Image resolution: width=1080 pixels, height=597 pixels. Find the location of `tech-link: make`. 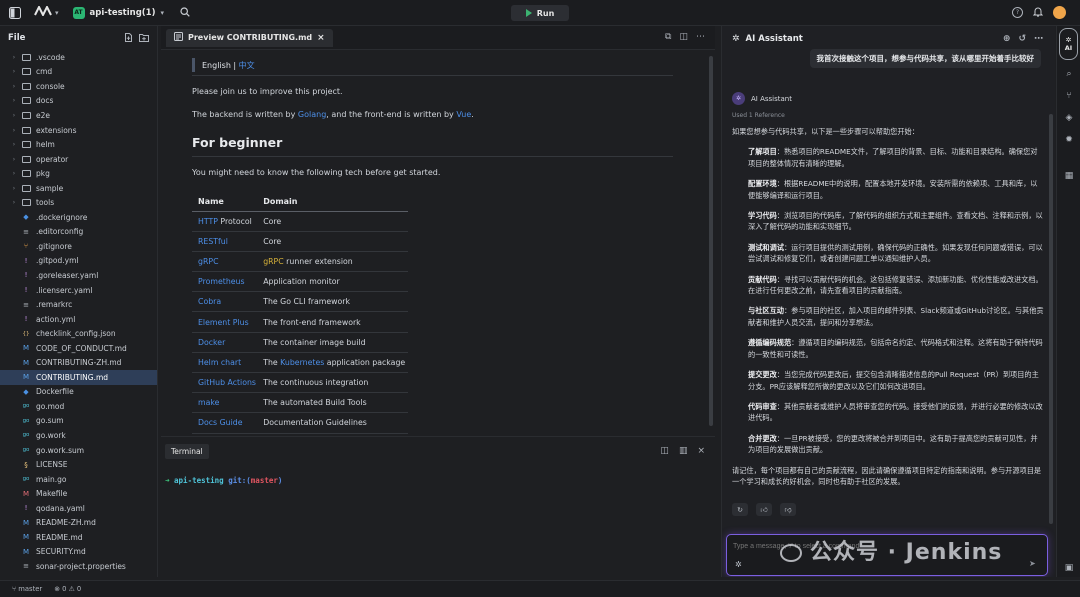

tech-link: make is located at coordinates (208, 402).